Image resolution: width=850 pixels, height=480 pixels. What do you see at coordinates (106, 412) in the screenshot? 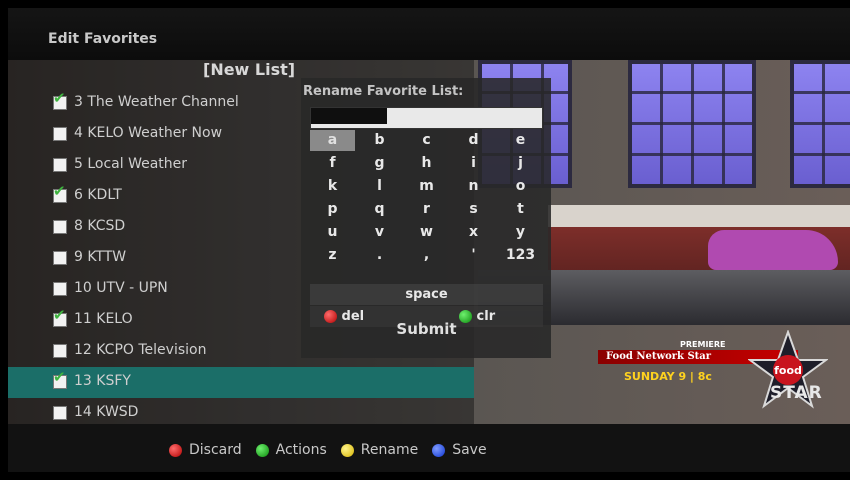
I see `channel-label: 14 KWSD` at bounding box center [106, 412].